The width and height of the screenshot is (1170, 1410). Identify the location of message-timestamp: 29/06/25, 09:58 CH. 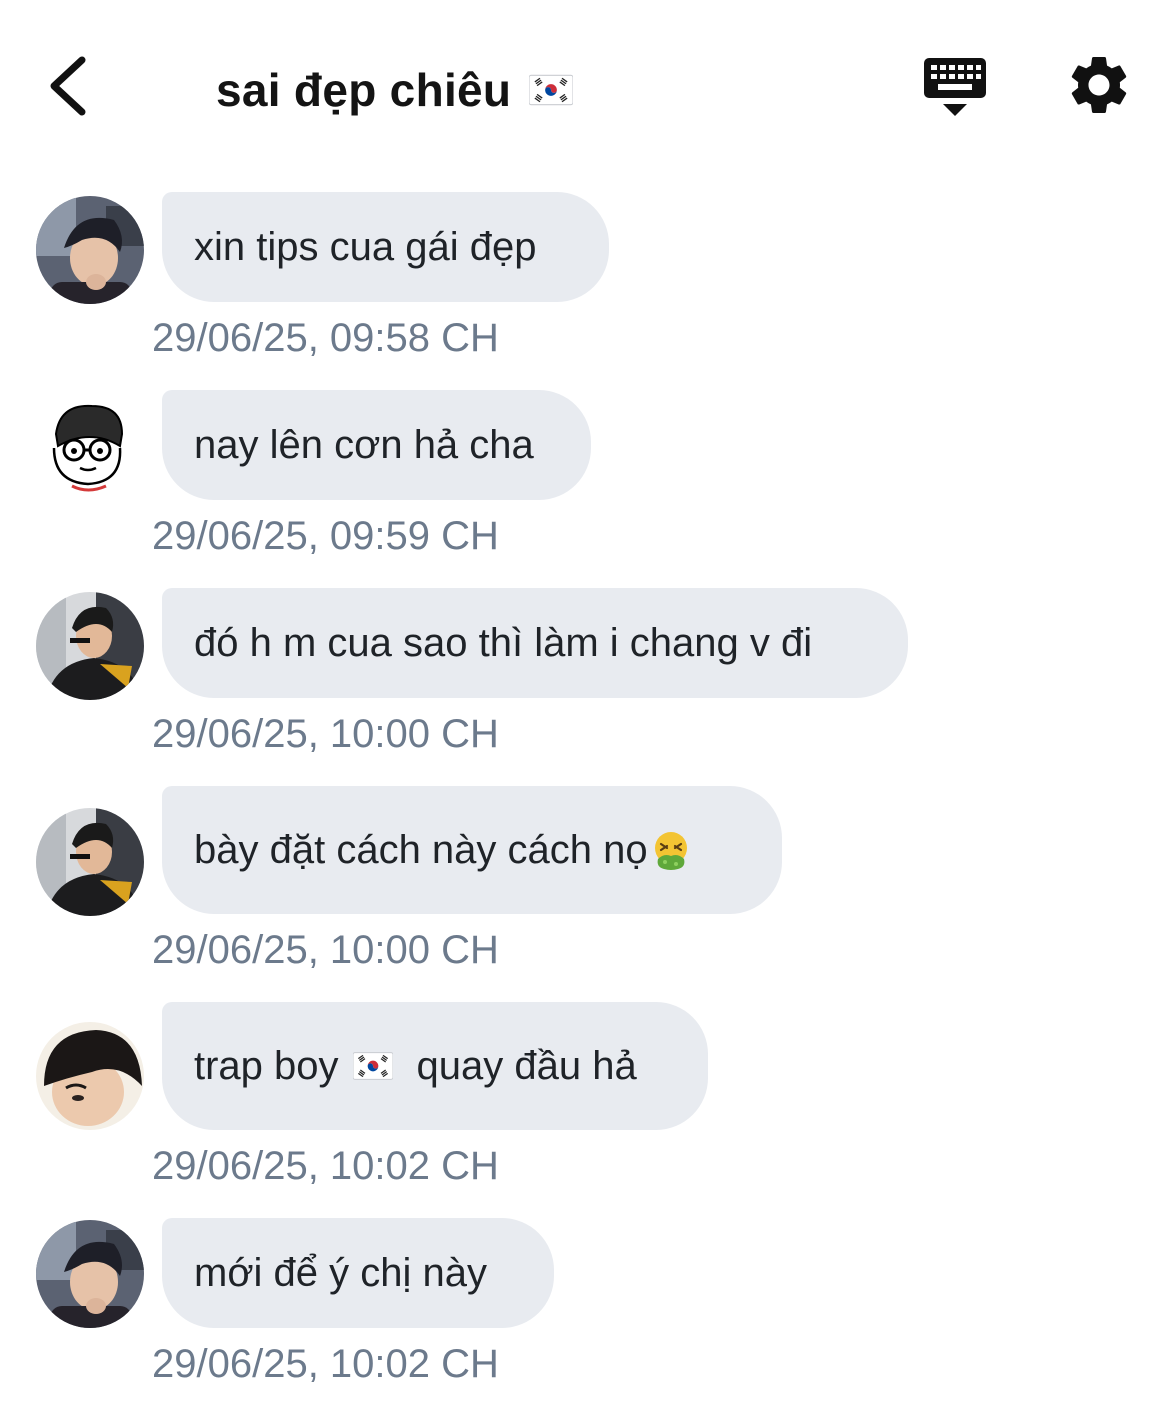
(325, 338).